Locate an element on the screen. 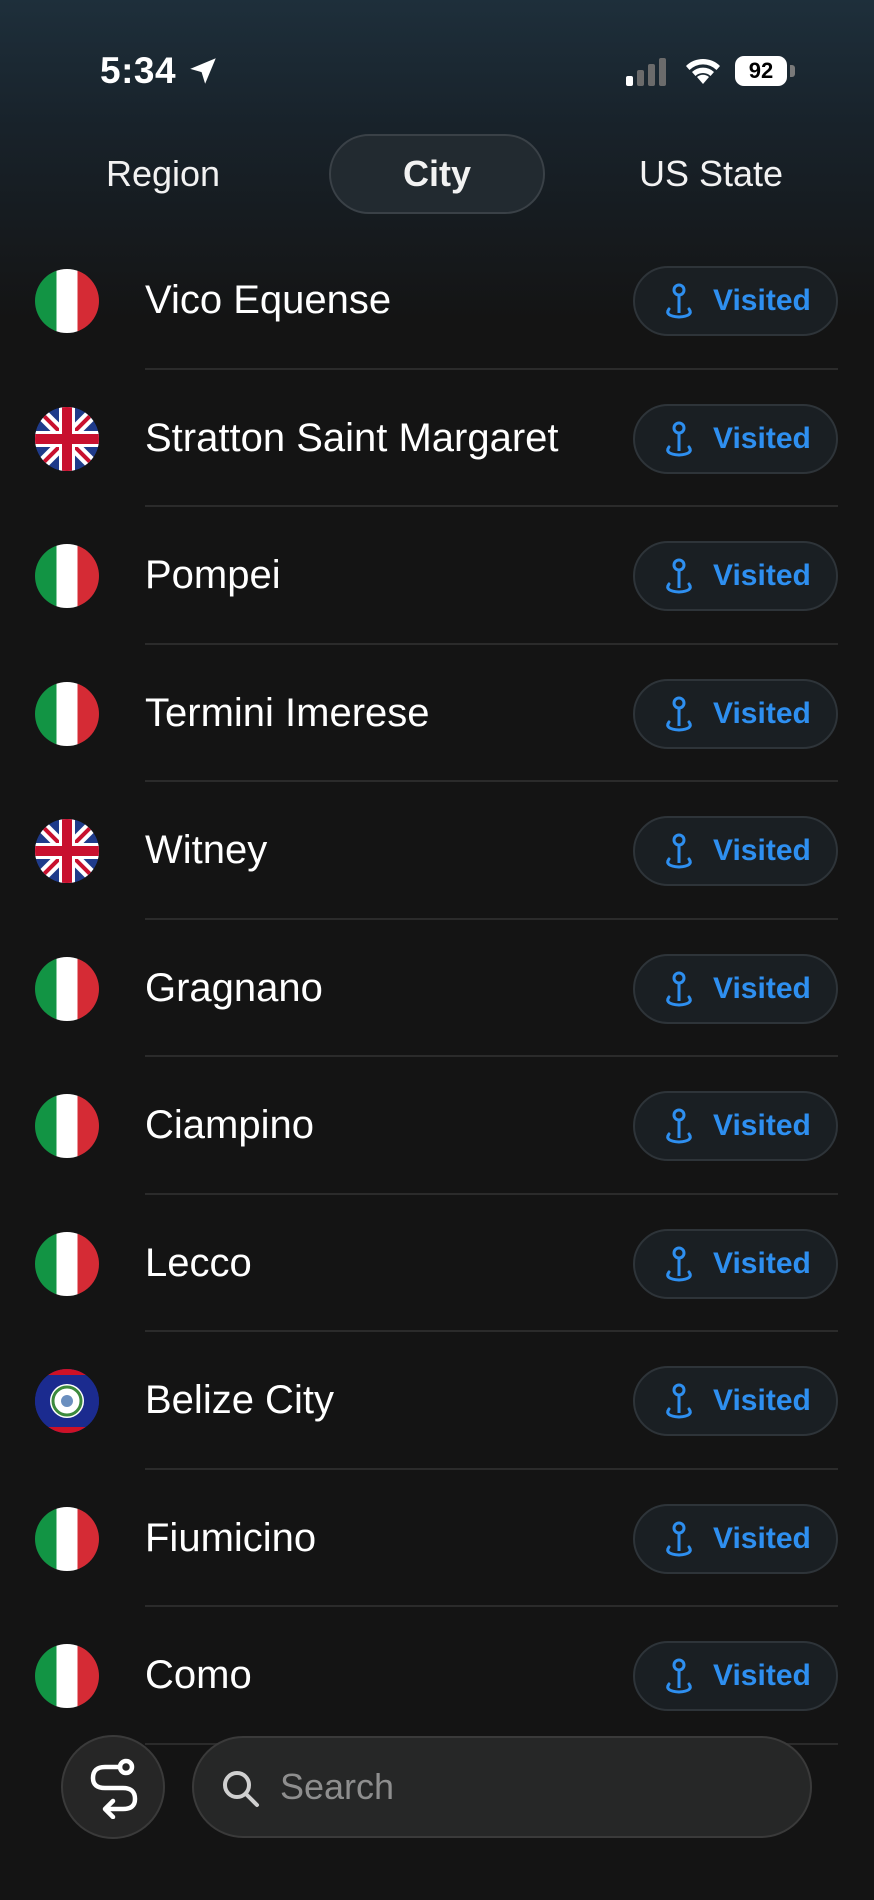 The height and width of the screenshot is (1900, 874). list-item: Vico Equense Visited is located at coordinates (437, 301).